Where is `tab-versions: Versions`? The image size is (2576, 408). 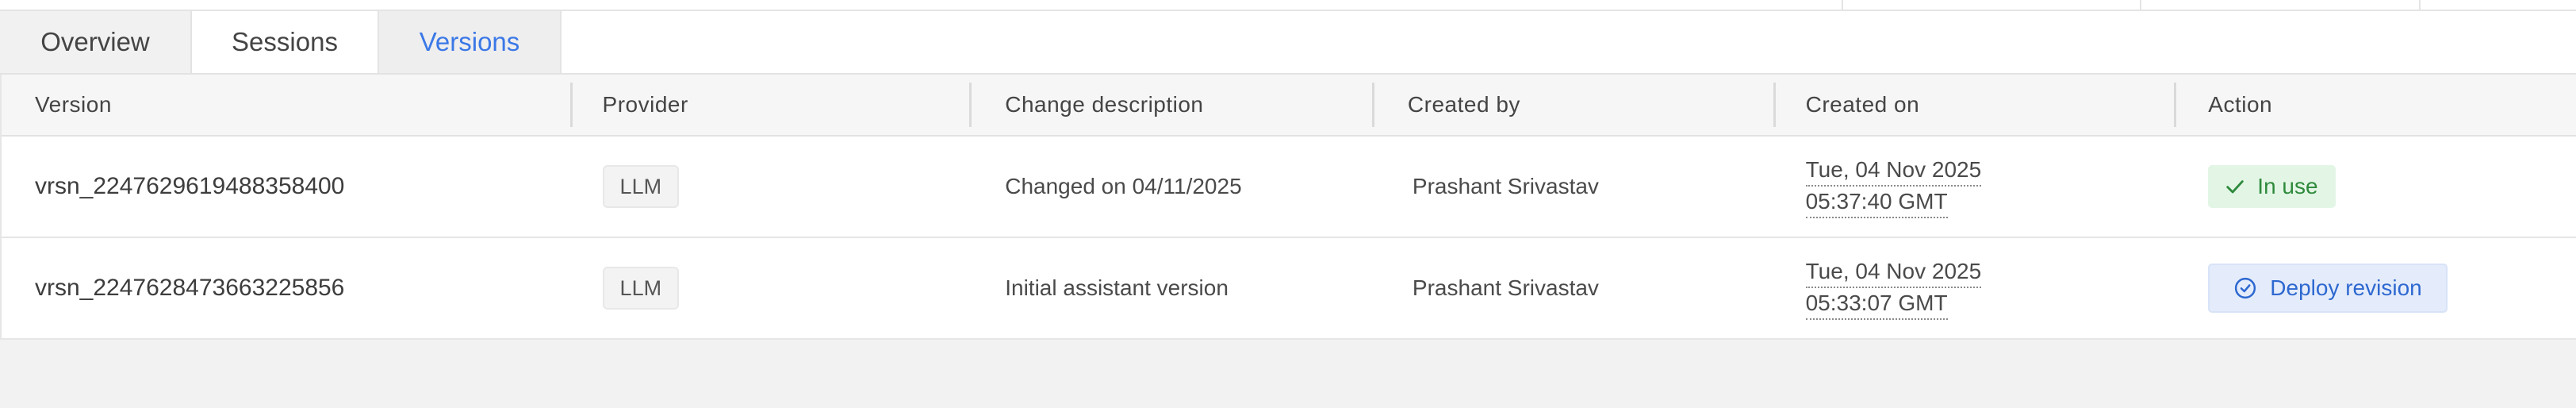 tab-versions: Versions is located at coordinates (471, 42).